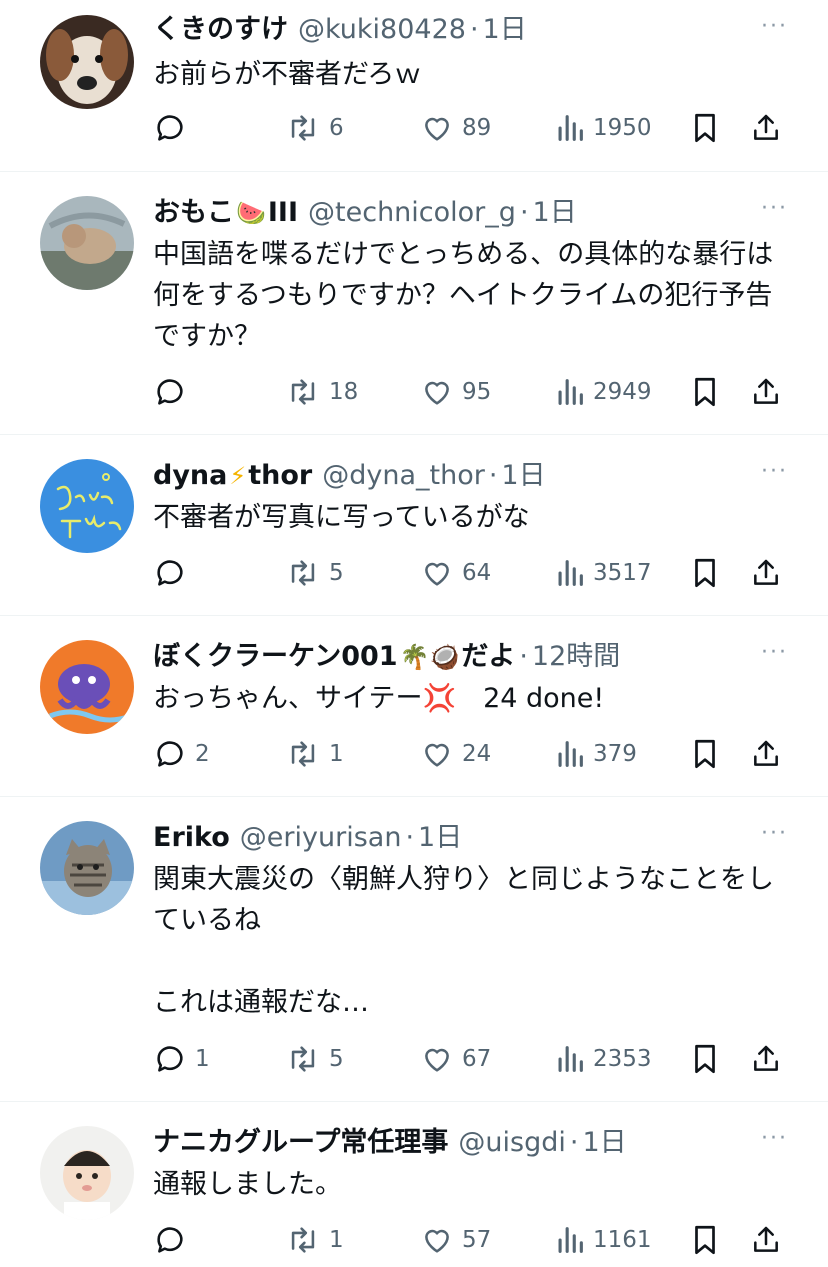 The width and height of the screenshot is (828, 1267). I want to click on views-button: 2353, so click(603, 1059).